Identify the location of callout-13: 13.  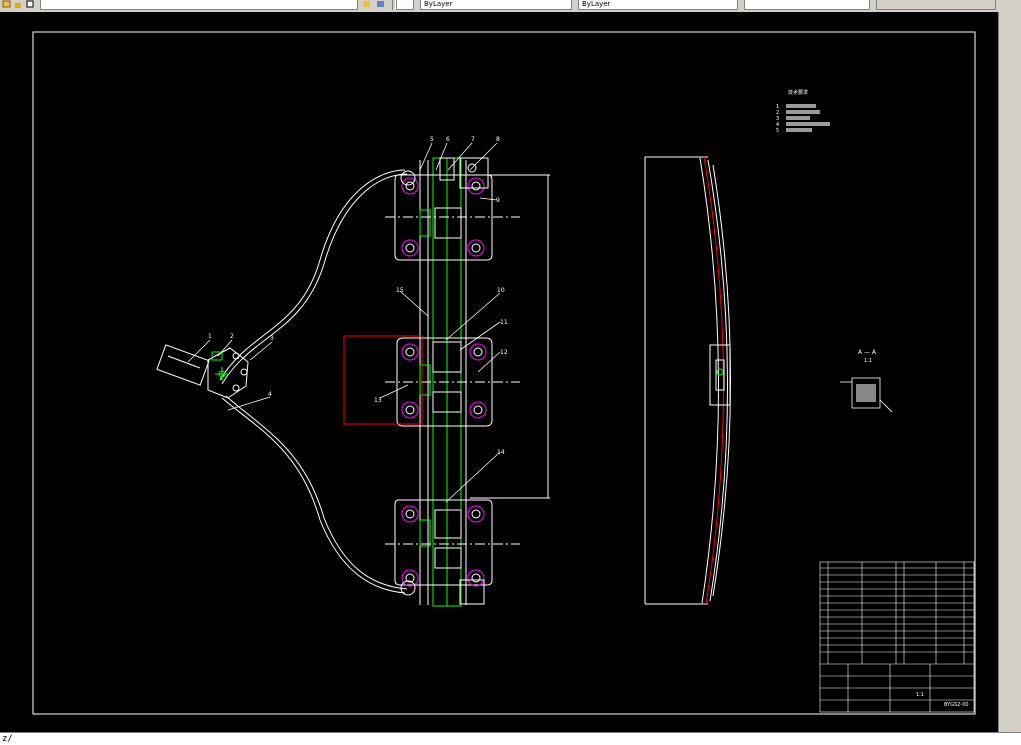
(378, 400).